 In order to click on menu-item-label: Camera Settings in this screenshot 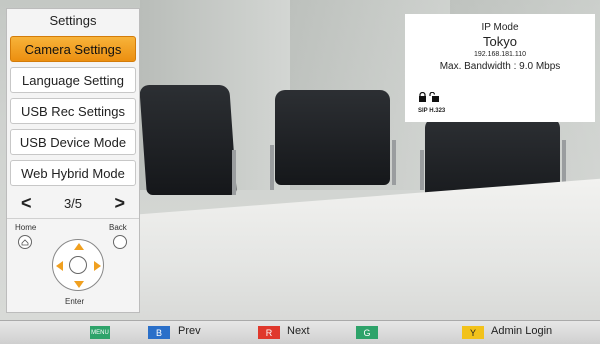, I will do `click(73, 49)`.